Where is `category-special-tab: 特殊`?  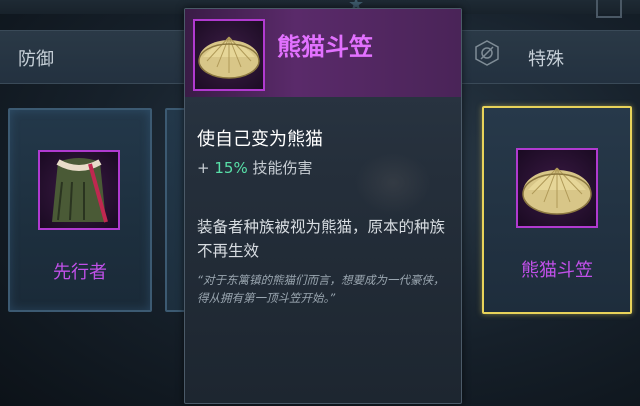 category-special-tab: 特殊 is located at coordinates (546, 58).